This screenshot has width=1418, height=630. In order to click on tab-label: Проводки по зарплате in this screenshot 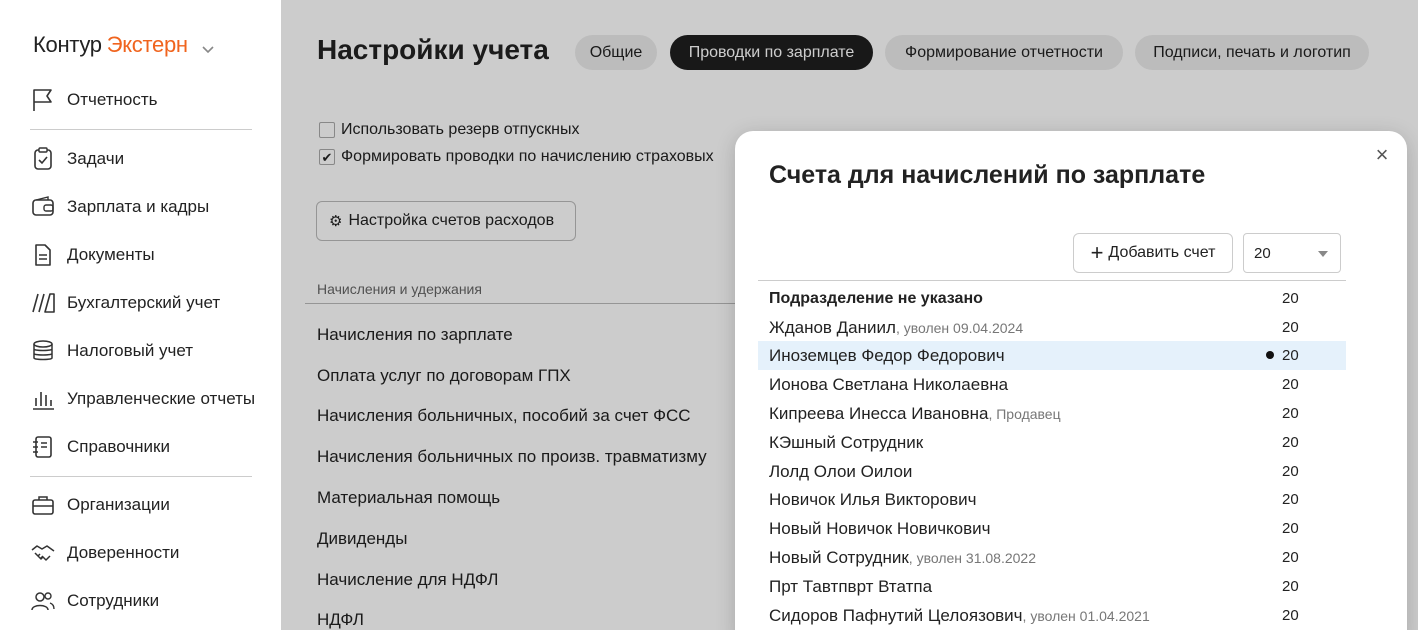, I will do `click(771, 52)`.